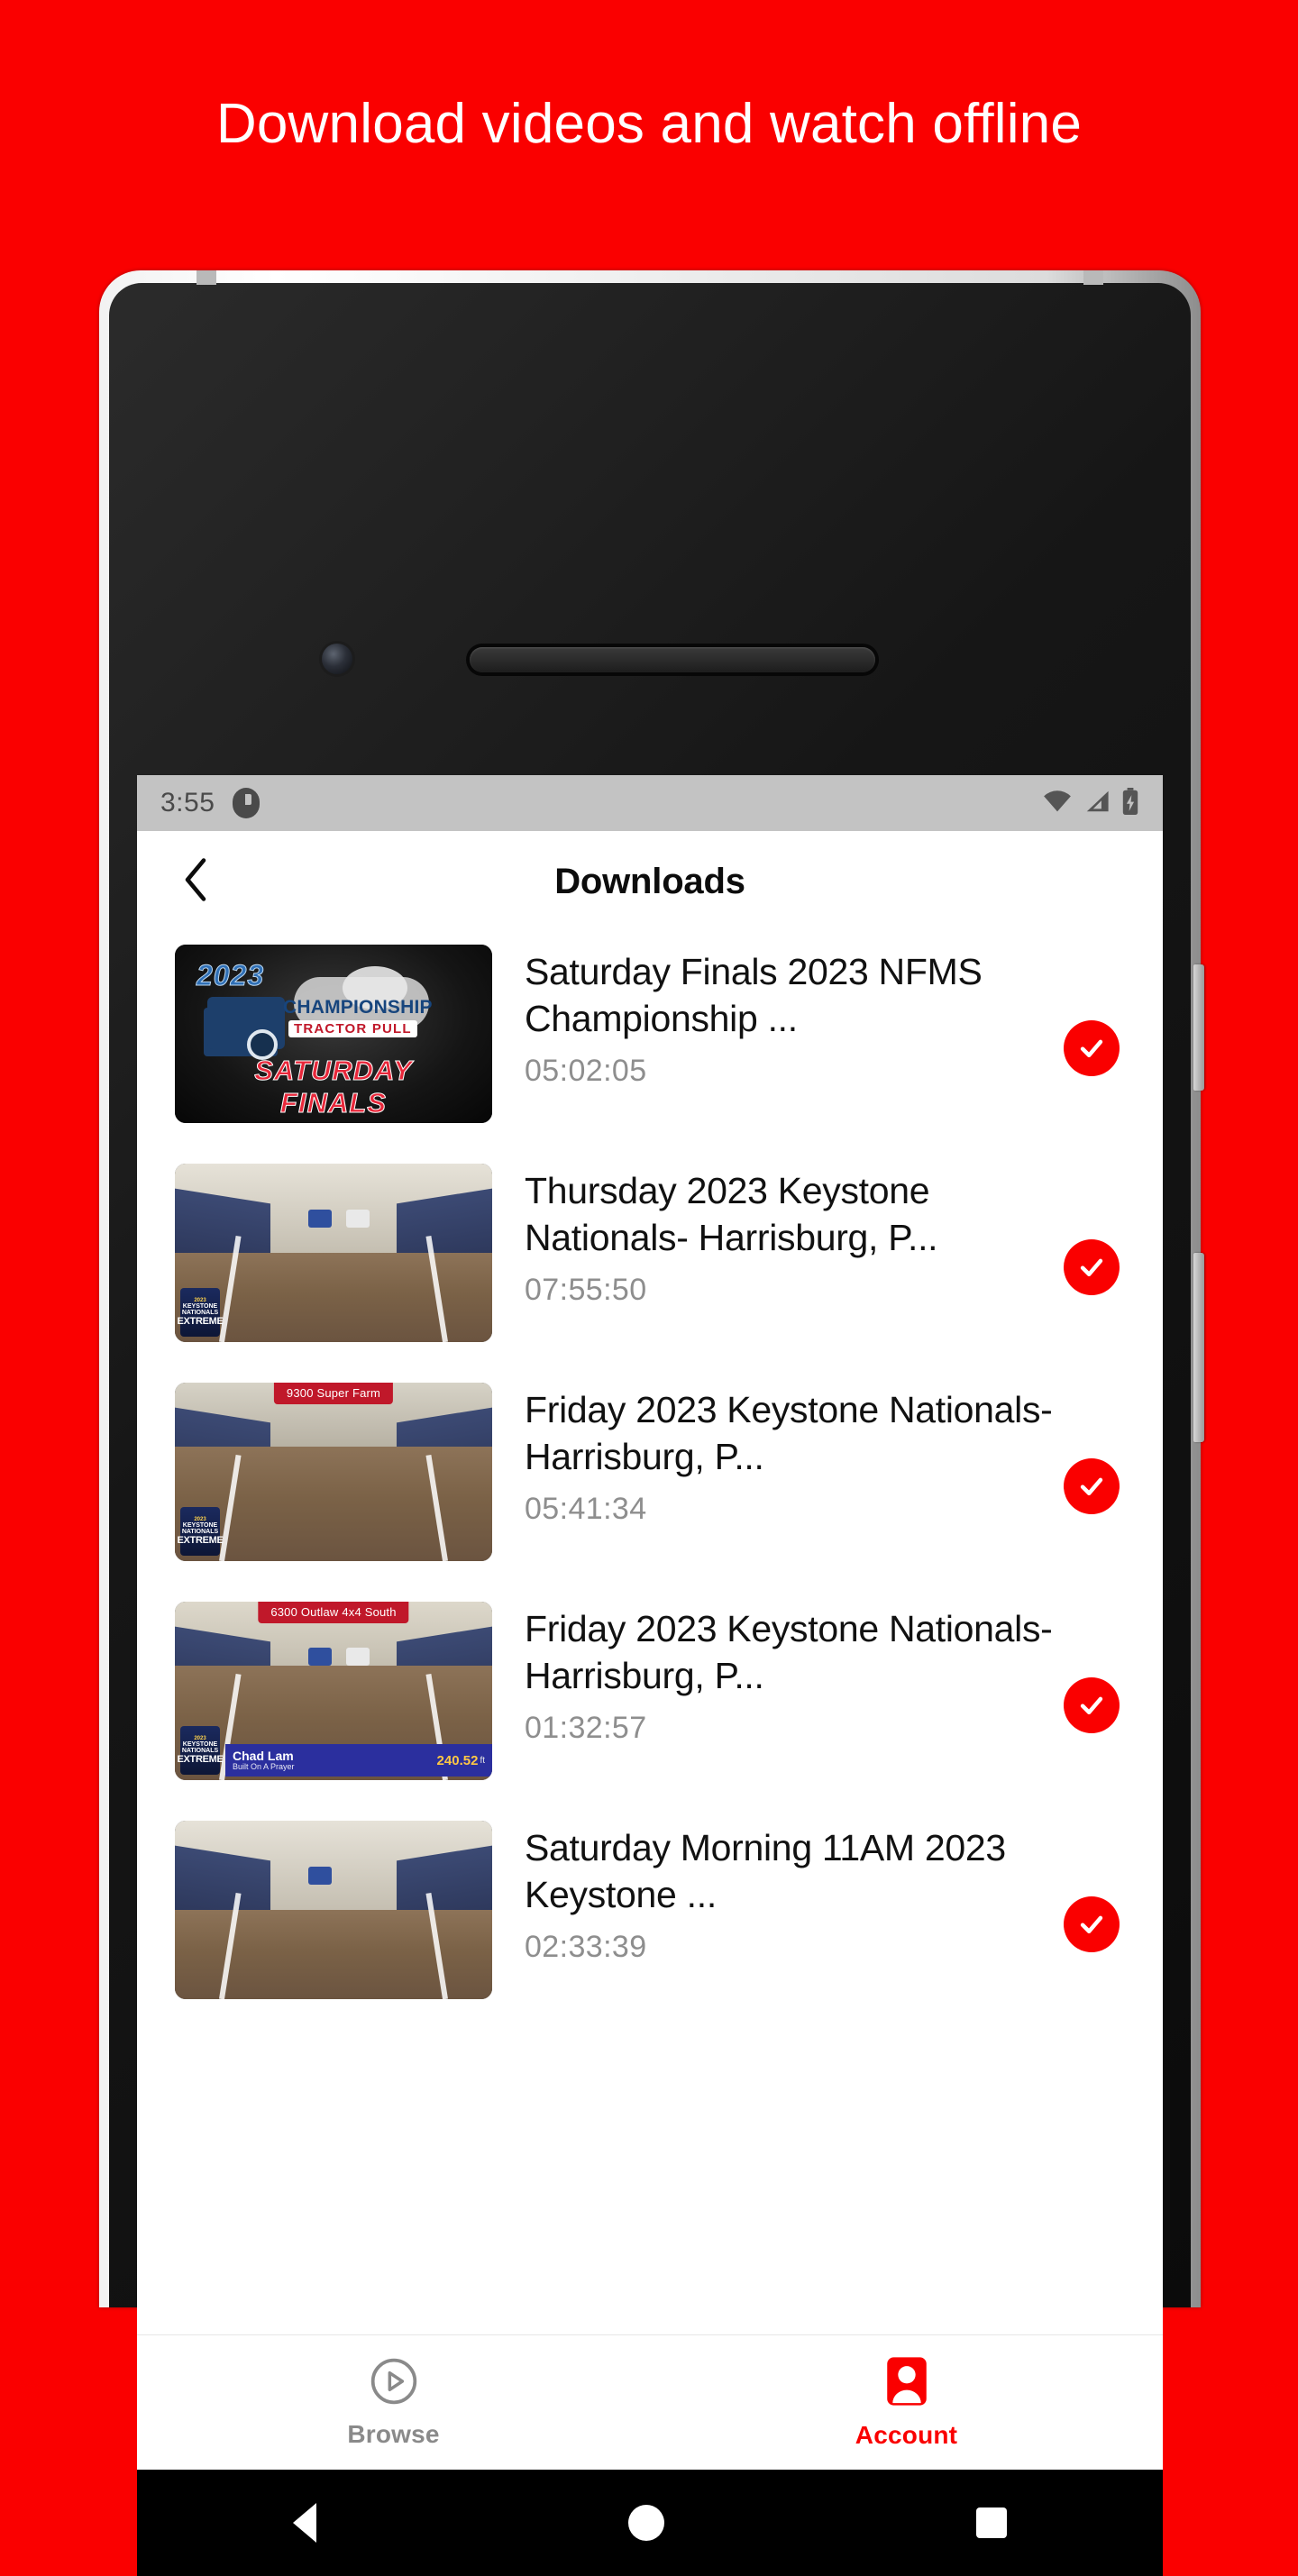 The height and width of the screenshot is (2576, 1298). What do you see at coordinates (906, 2435) in the screenshot?
I see `tab-account-label: Account` at bounding box center [906, 2435].